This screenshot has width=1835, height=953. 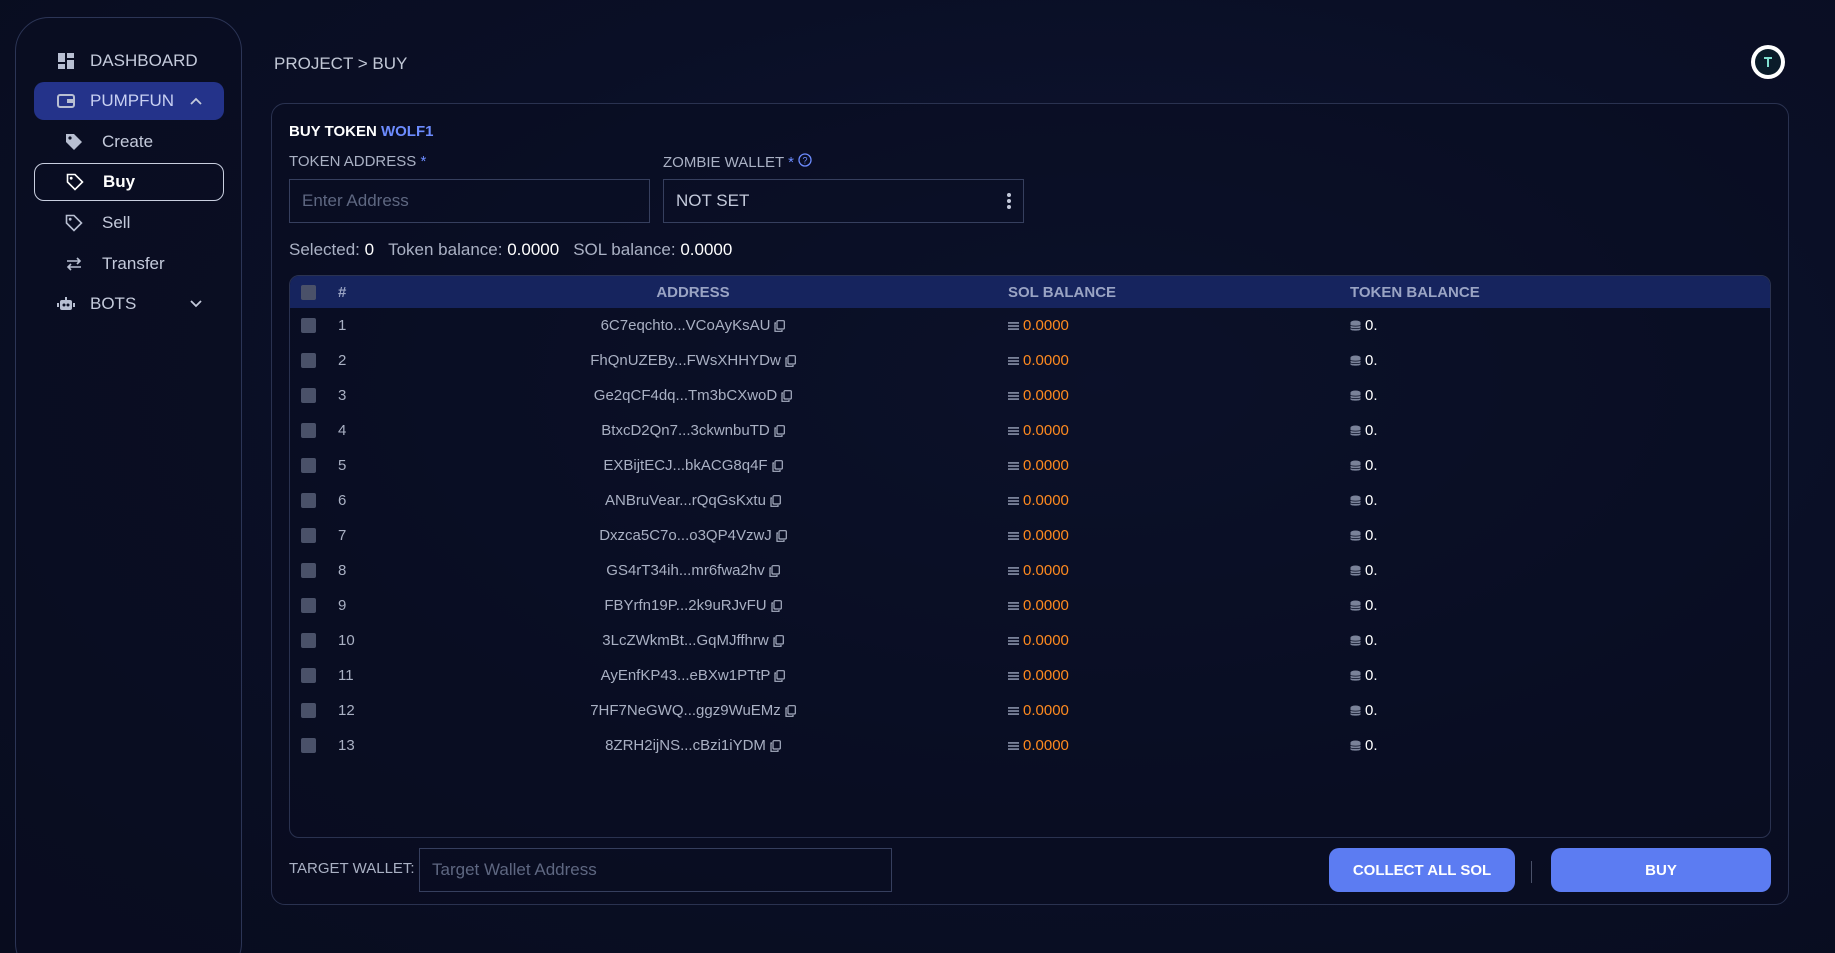 What do you see at coordinates (308, 292) in the screenshot?
I see `select-all-checkbox` at bounding box center [308, 292].